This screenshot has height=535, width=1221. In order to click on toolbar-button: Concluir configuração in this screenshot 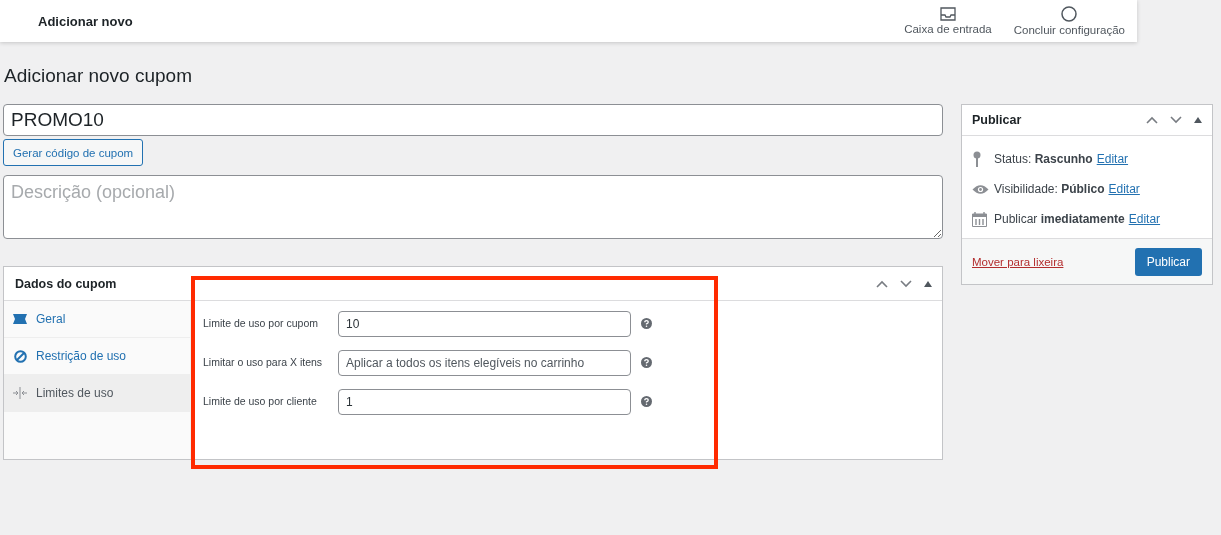, I will do `click(1069, 21)`.